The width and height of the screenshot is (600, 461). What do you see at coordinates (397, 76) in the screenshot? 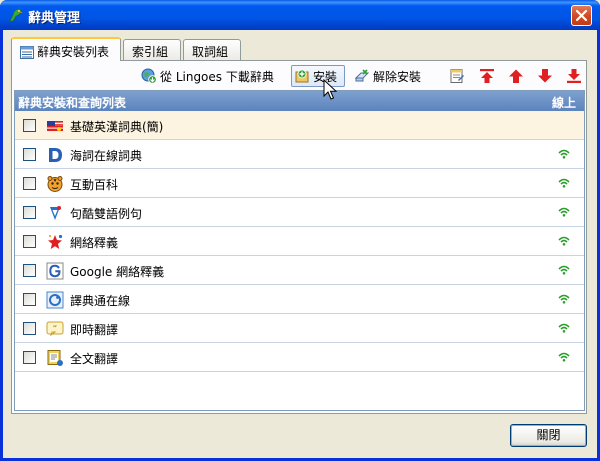
I see `uninstall-label: 解除安裝` at bounding box center [397, 76].